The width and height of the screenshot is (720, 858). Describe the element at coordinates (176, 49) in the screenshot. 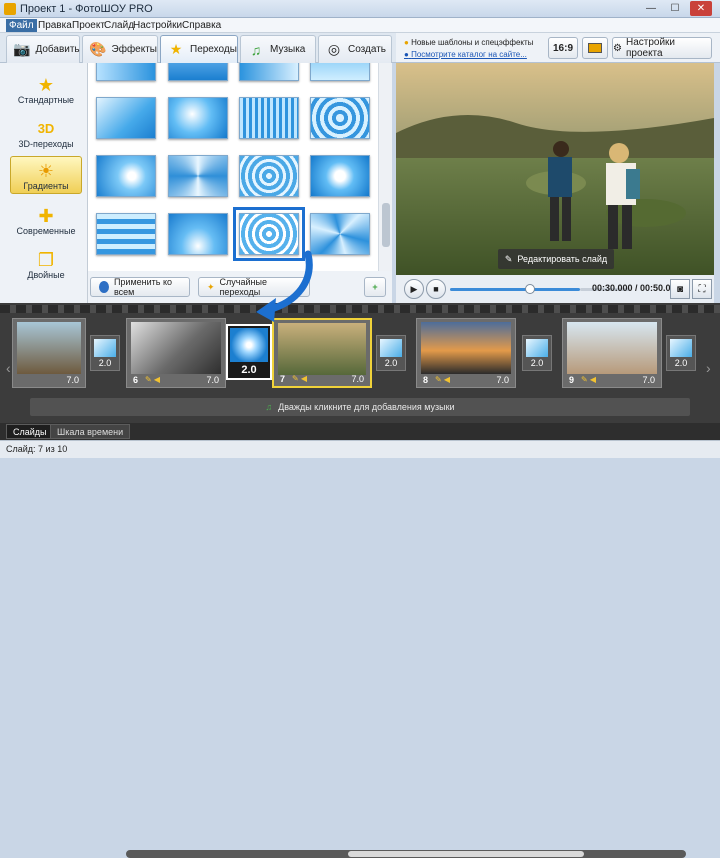

I see `star-icon: ★` at that location.